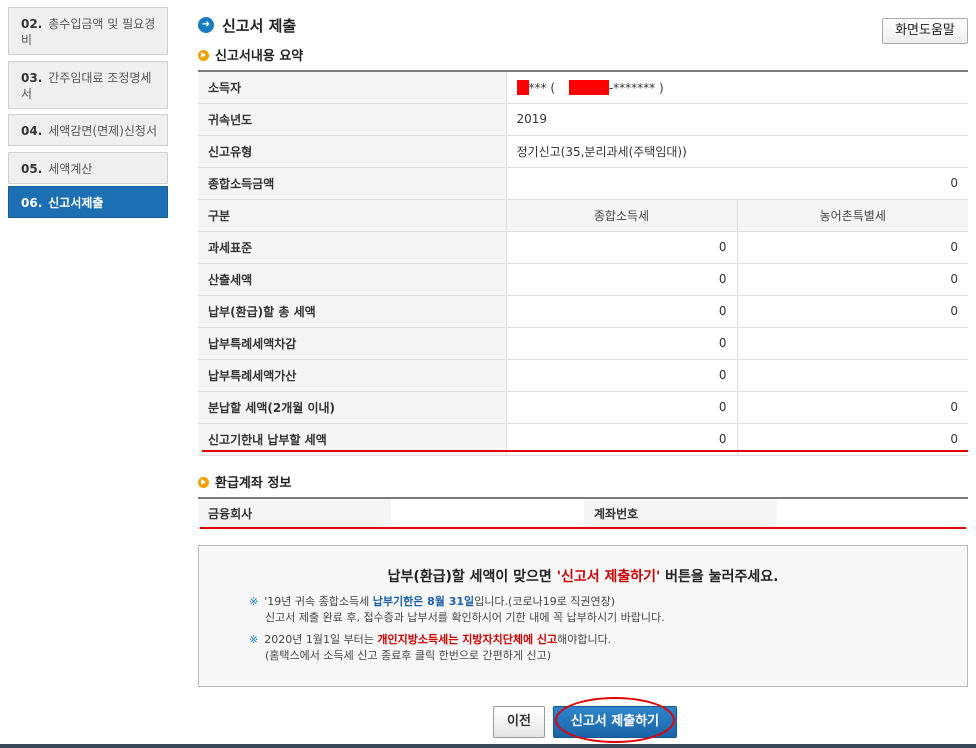 Image resolution: width=976 pixels, height=748 pixels. I want to click on table-row: 금융회사 계좌번호, so click(583, 513).